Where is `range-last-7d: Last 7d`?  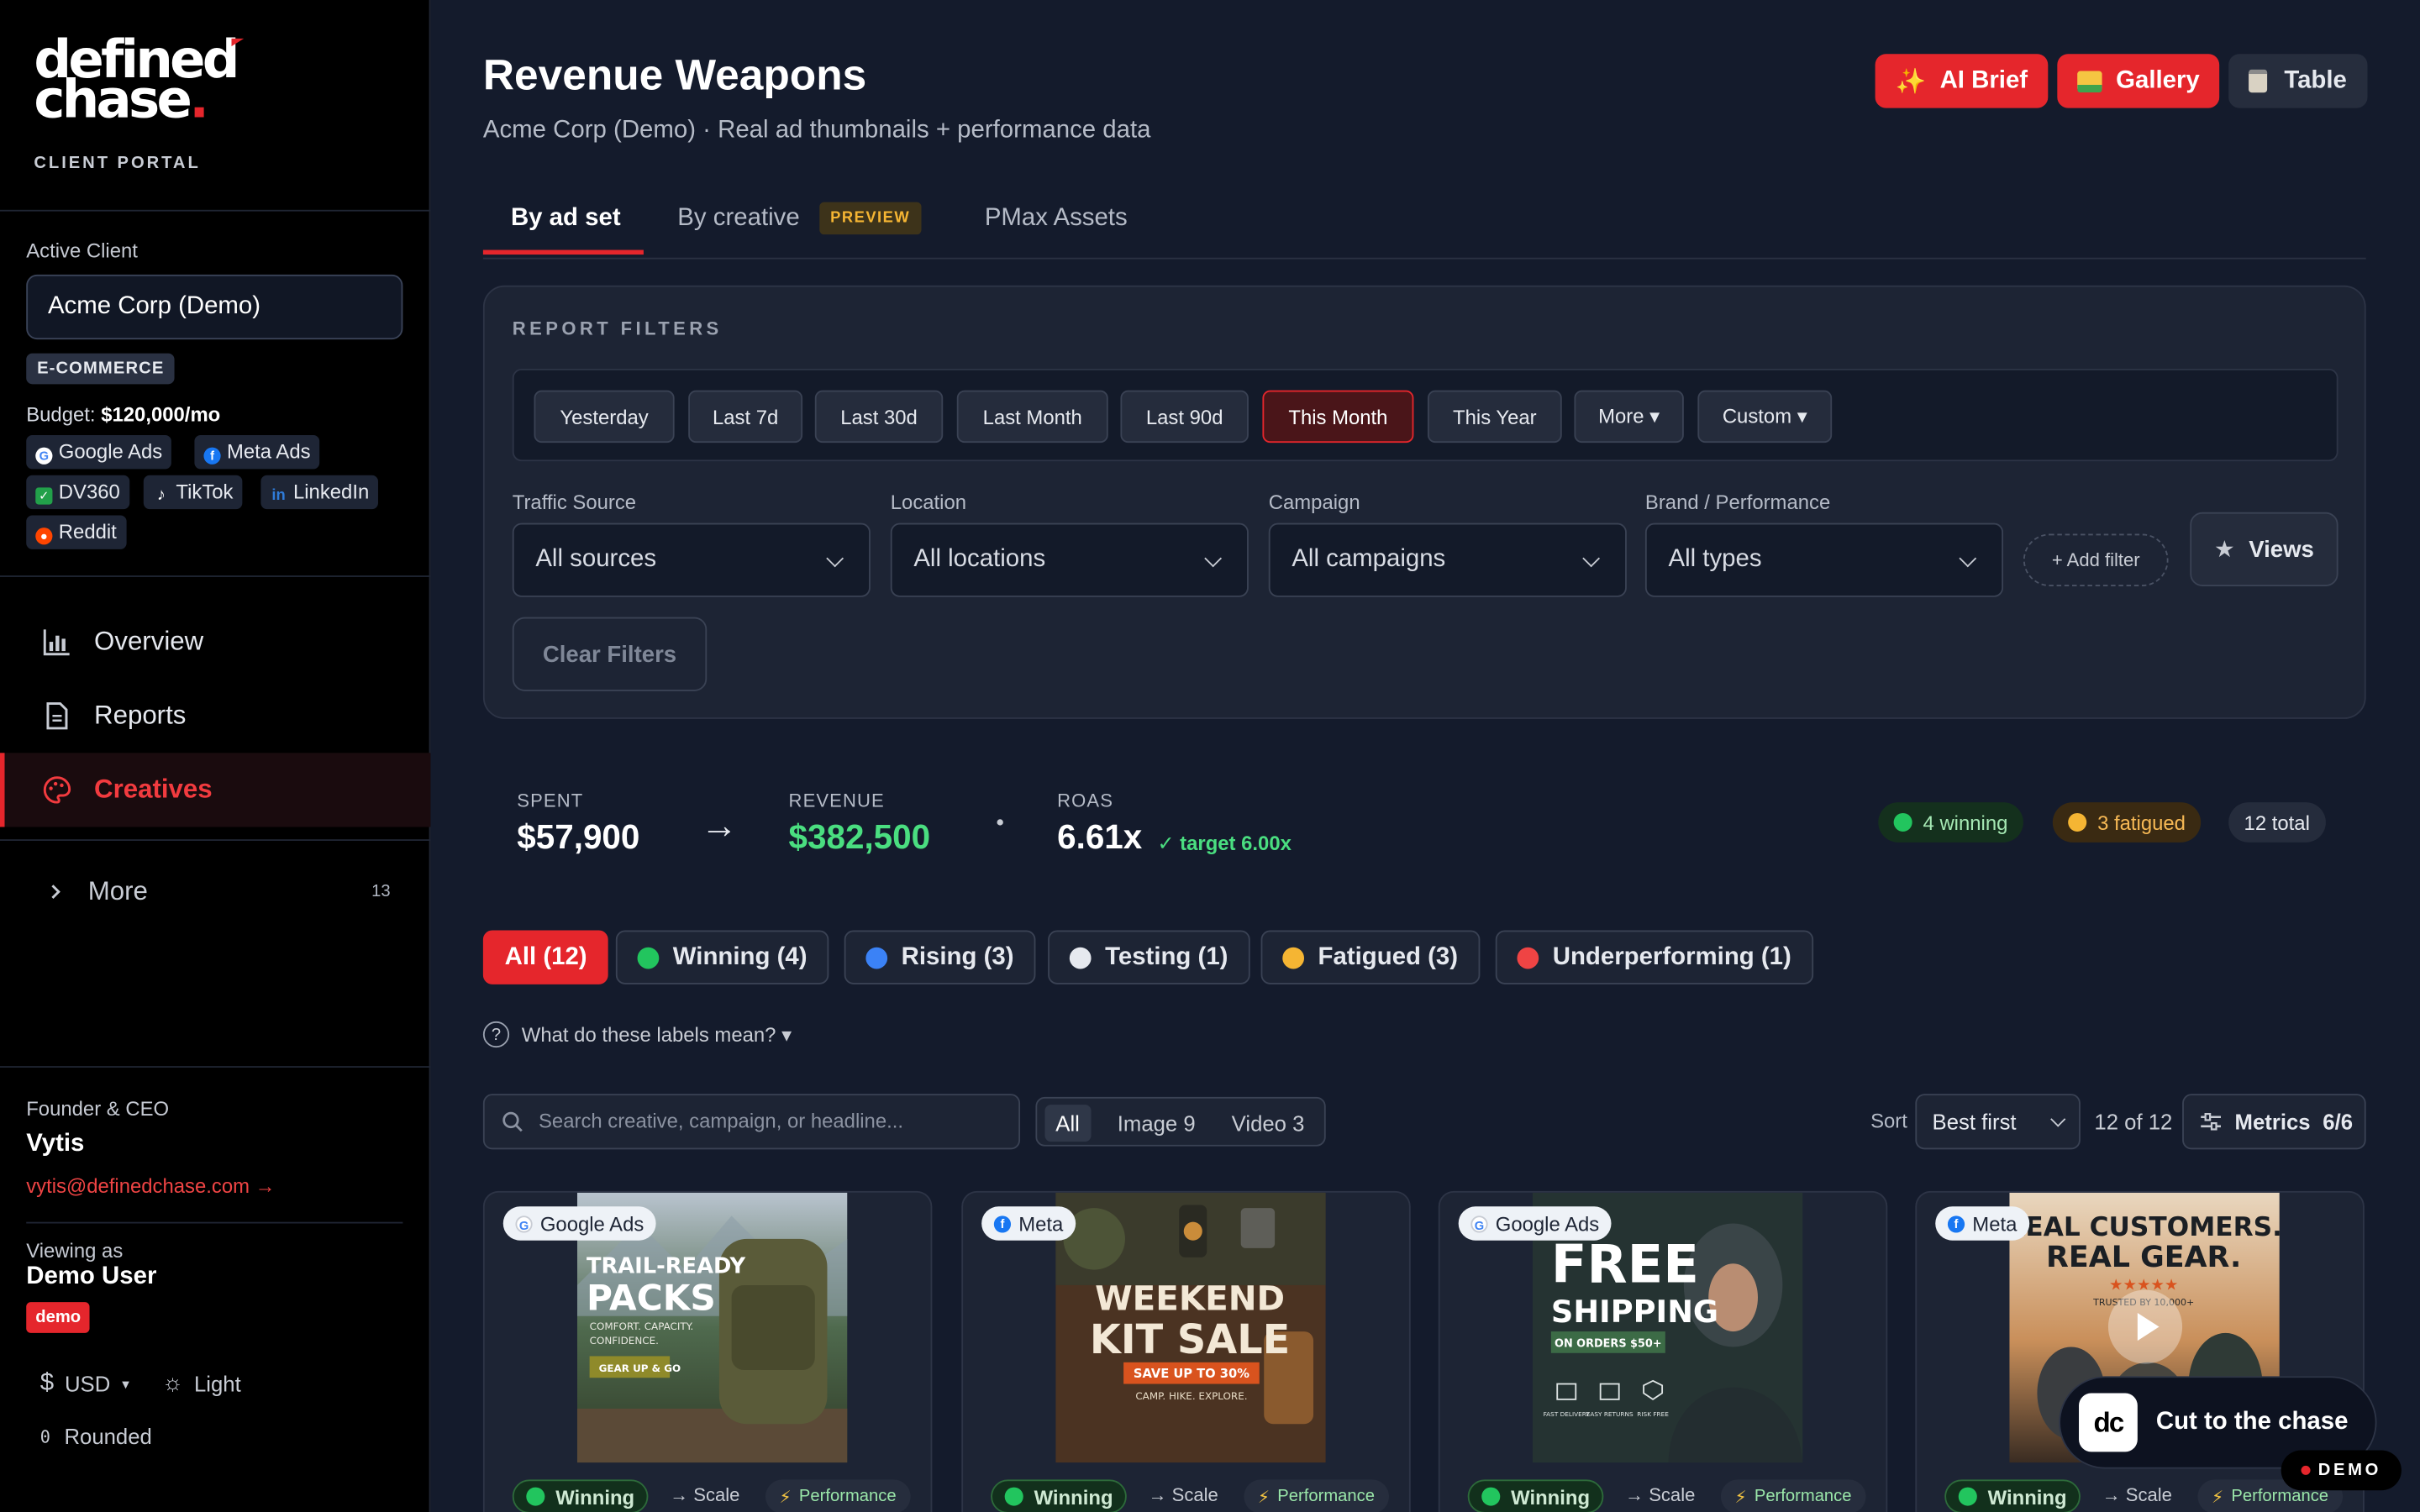 range-last-7d: Last 7d is located at coordinates (746, 417).